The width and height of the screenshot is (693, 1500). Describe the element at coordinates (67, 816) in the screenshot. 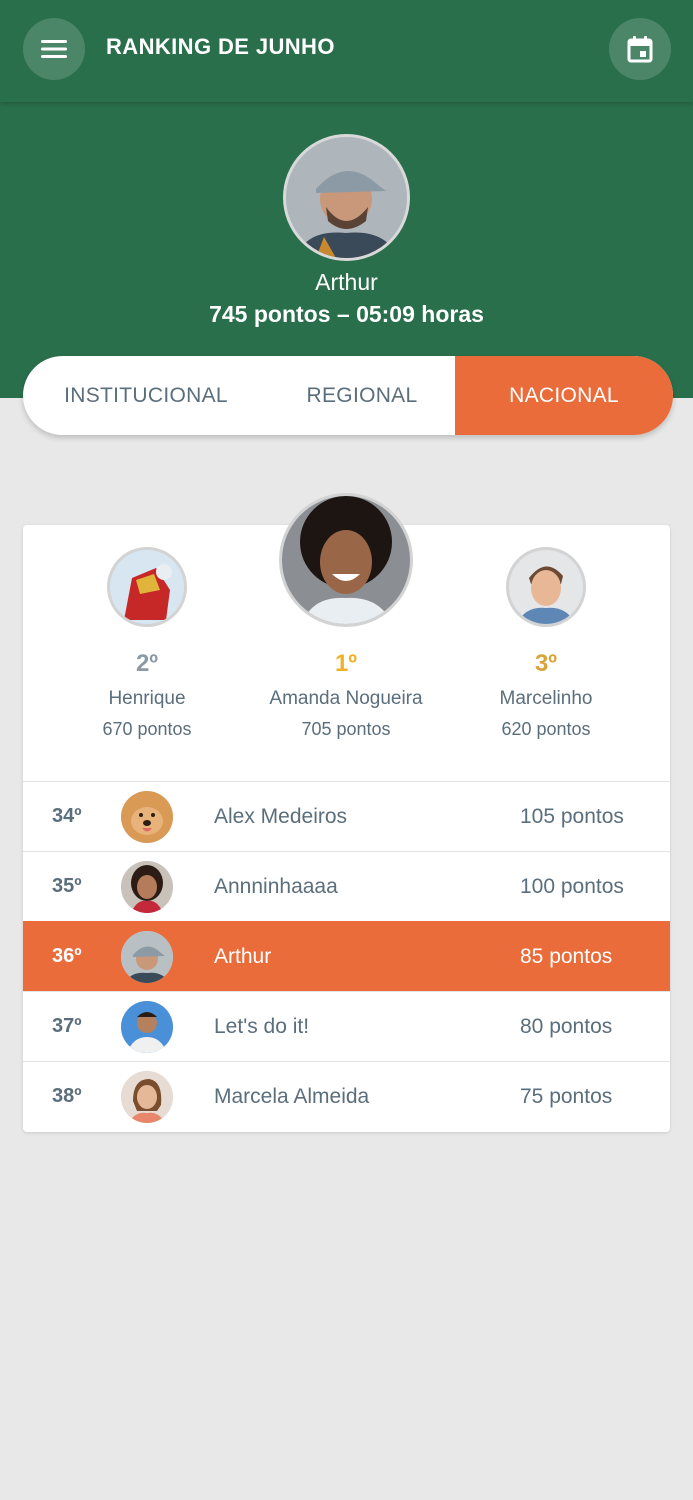

I see `rank-position: 34º` at that location.